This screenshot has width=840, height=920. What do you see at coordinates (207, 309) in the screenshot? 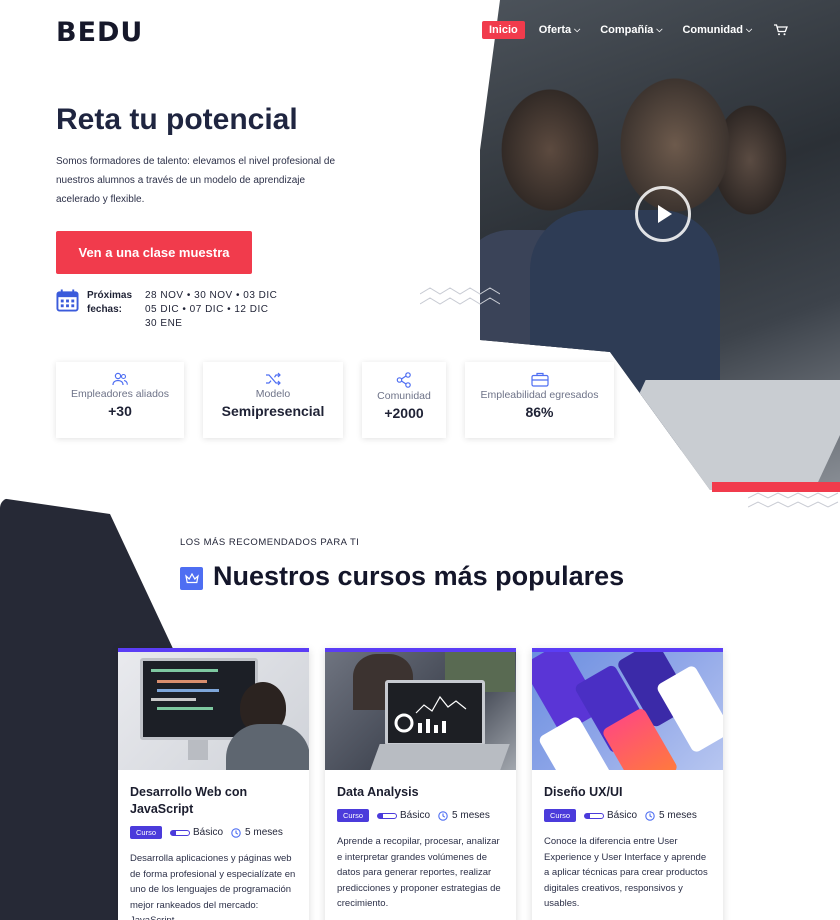
I see `dates-line: 05 DIC • 07 DIC • 12 DIC` at bounding box center [207, 309].